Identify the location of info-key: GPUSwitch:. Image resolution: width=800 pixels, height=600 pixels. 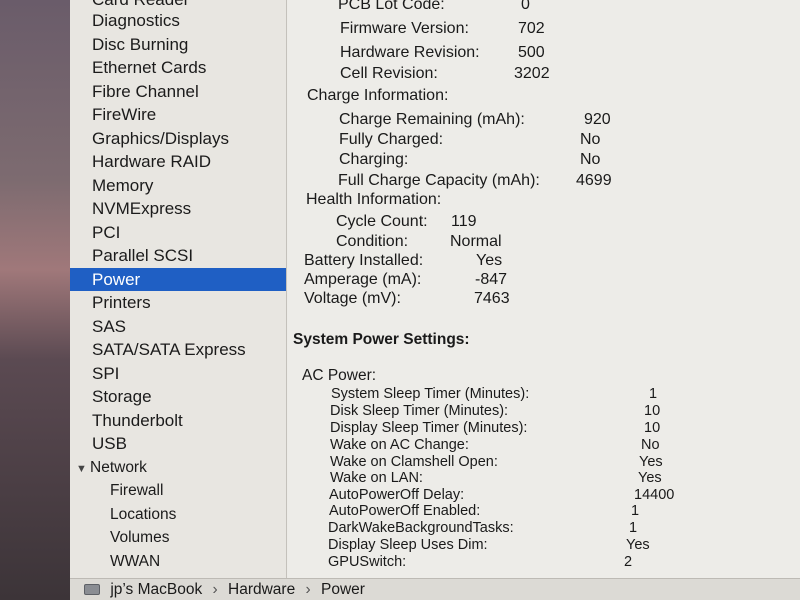
(367, 562).